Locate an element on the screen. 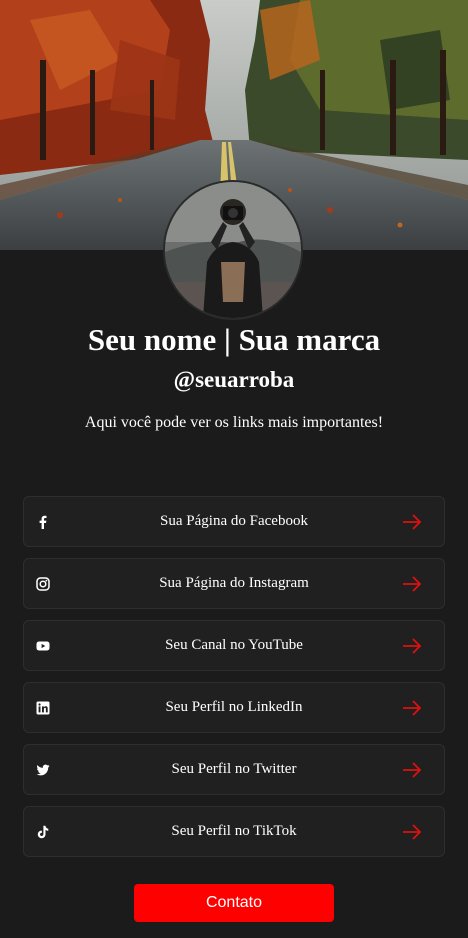  link-instagram: Sua Página do Instagram is located at coordinates (234, 583).